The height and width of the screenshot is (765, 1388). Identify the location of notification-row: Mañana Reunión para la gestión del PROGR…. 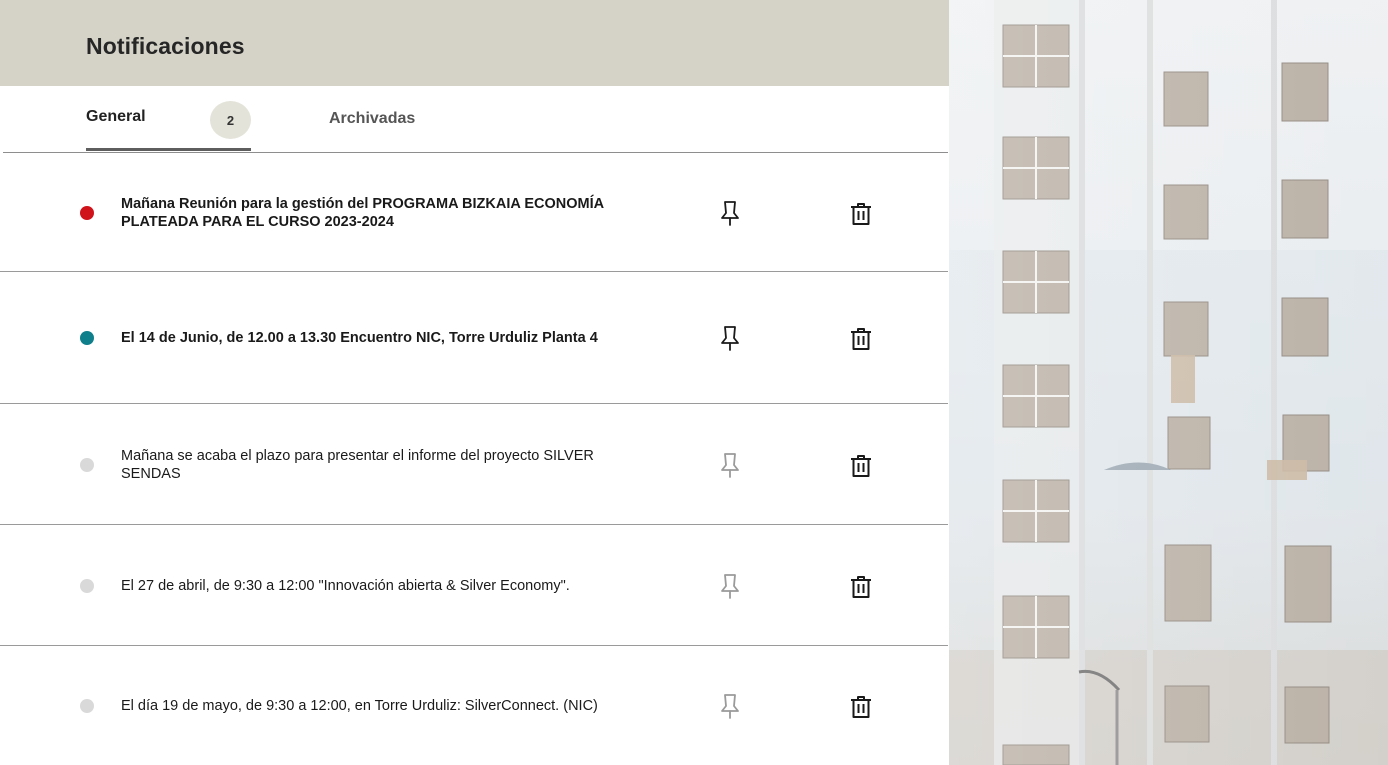
(474, 212).